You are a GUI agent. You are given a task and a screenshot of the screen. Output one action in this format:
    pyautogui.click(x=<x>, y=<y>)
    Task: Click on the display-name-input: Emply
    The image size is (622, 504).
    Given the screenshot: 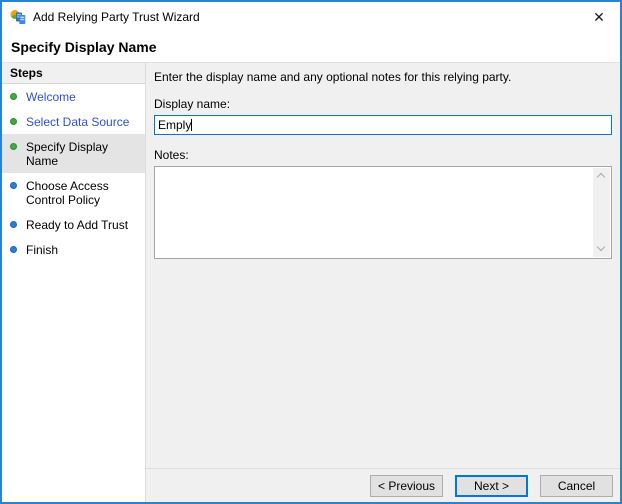 What is the action you would take?
    pyautogui.click(x=383, y=125)
    